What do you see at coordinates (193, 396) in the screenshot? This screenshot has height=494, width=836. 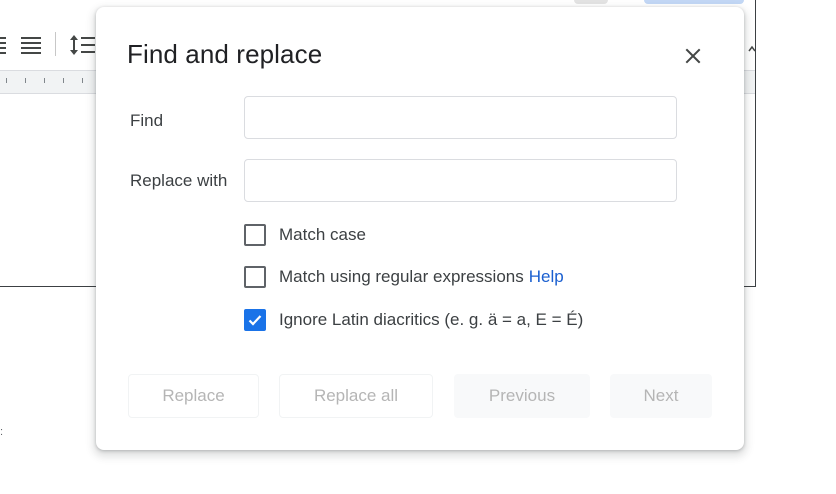 I see `replace-button: Replace` at bounding box center [193, 396].